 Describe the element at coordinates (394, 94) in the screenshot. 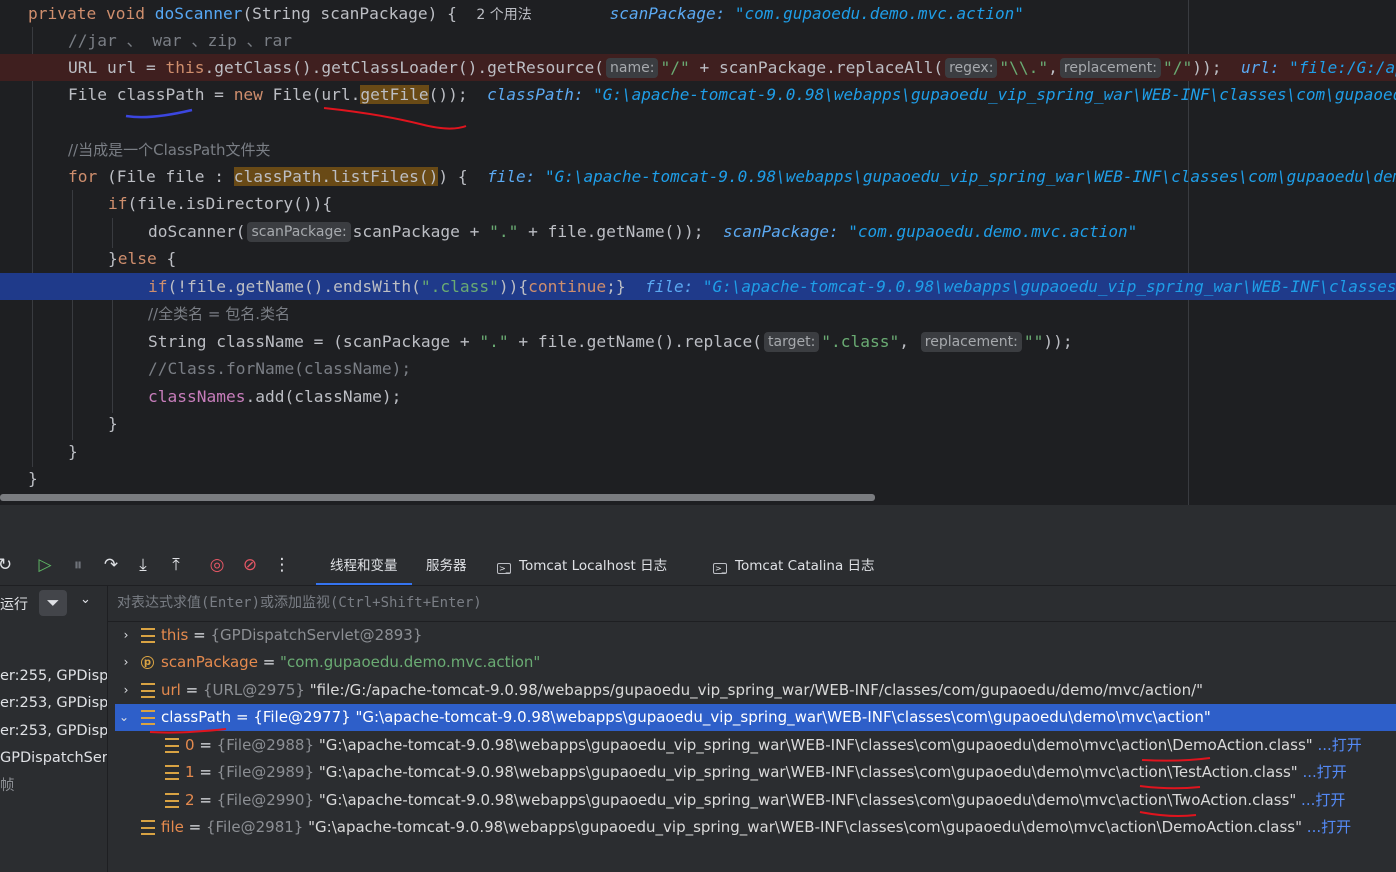

I see `highlighted-usage: getFile` at that location.